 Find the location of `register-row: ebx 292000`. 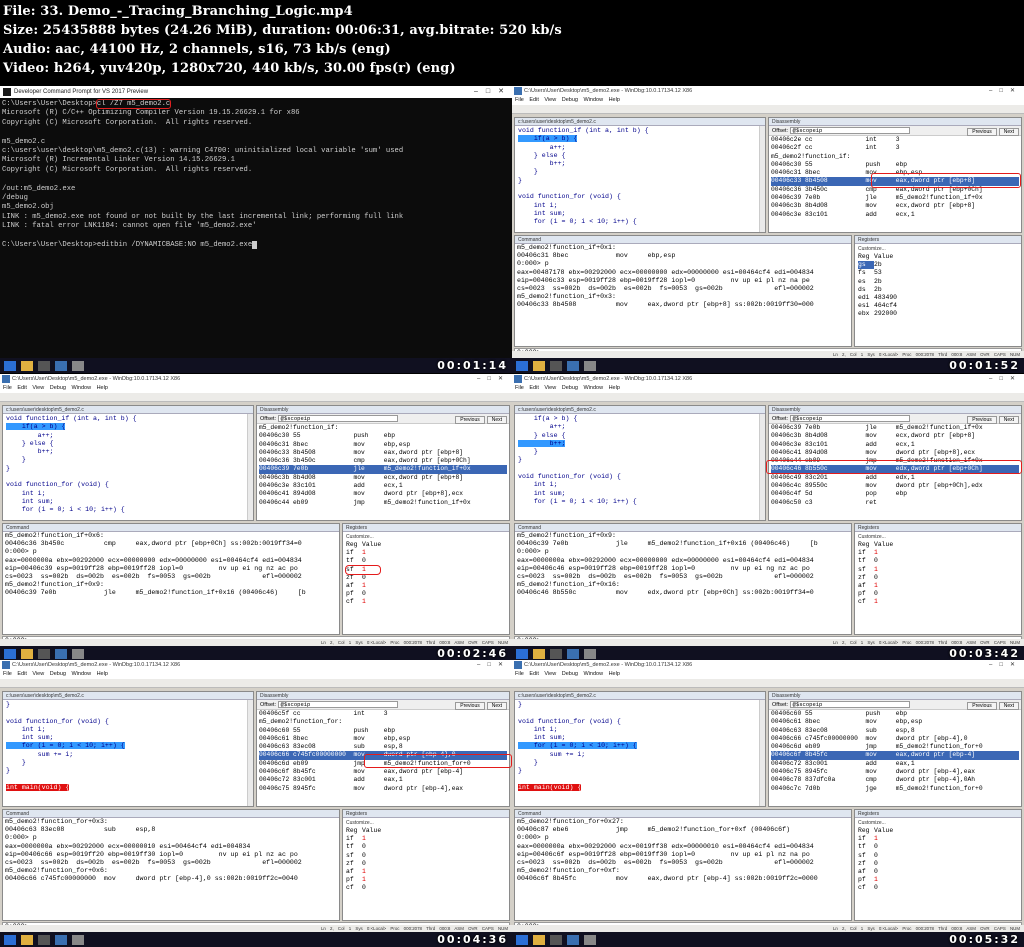

register-row: ebx 292000 is located at coordinates (938, 314).